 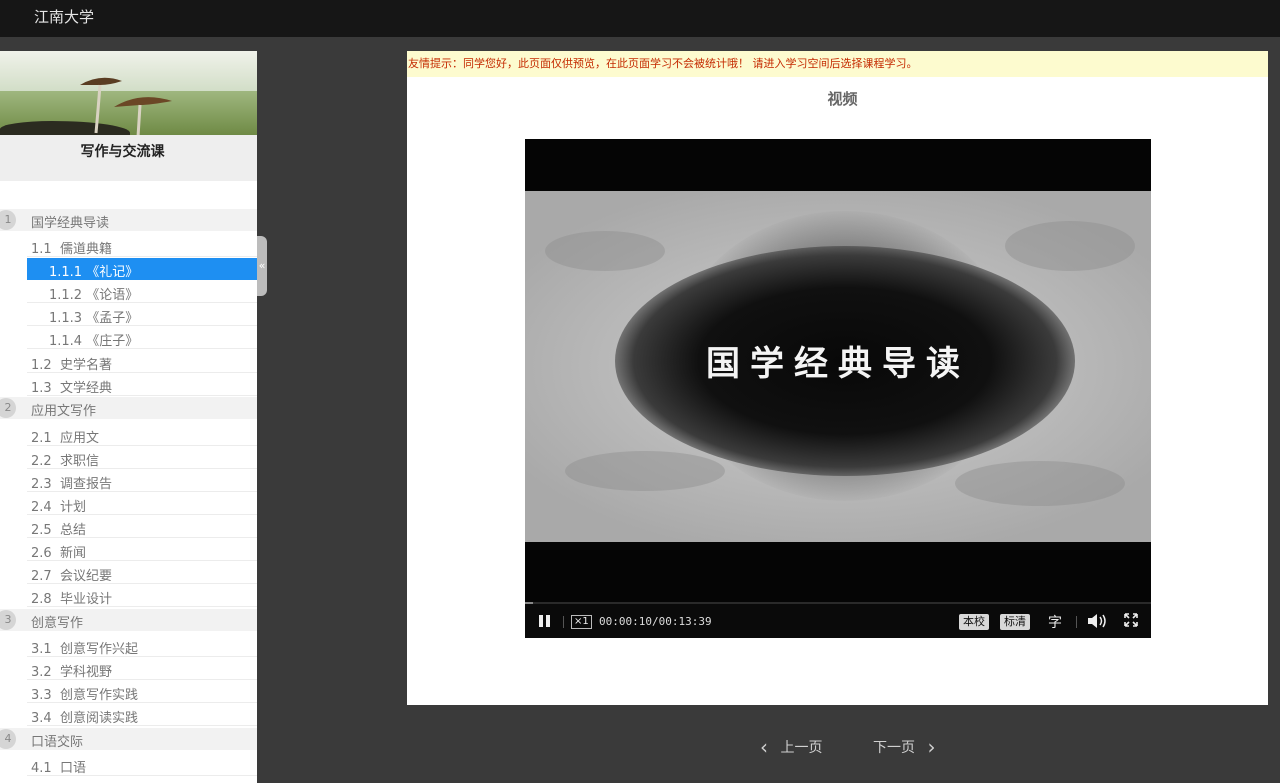 I want to click on toc-item: 1.2 史学名著, so click(x=142, y=362).